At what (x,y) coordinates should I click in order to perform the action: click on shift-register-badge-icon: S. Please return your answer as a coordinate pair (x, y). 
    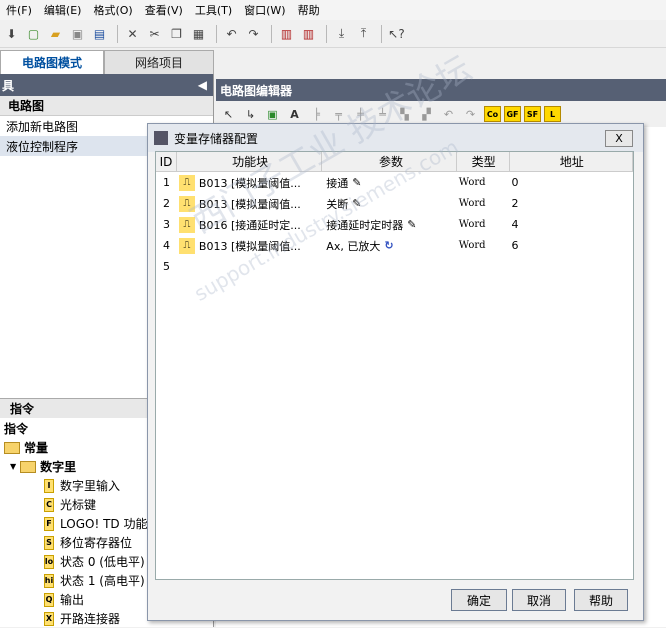
    Looking at the image, I should click on (49, 542).